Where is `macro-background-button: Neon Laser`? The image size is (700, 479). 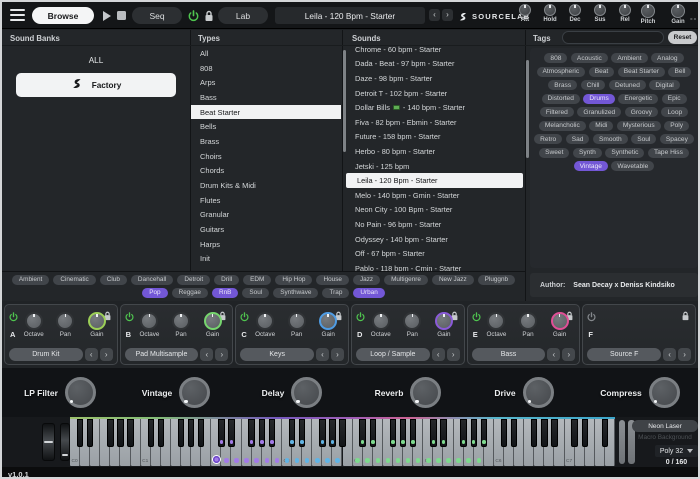 macro-background-button: Neon Laser is located at coordinates (665, 426).